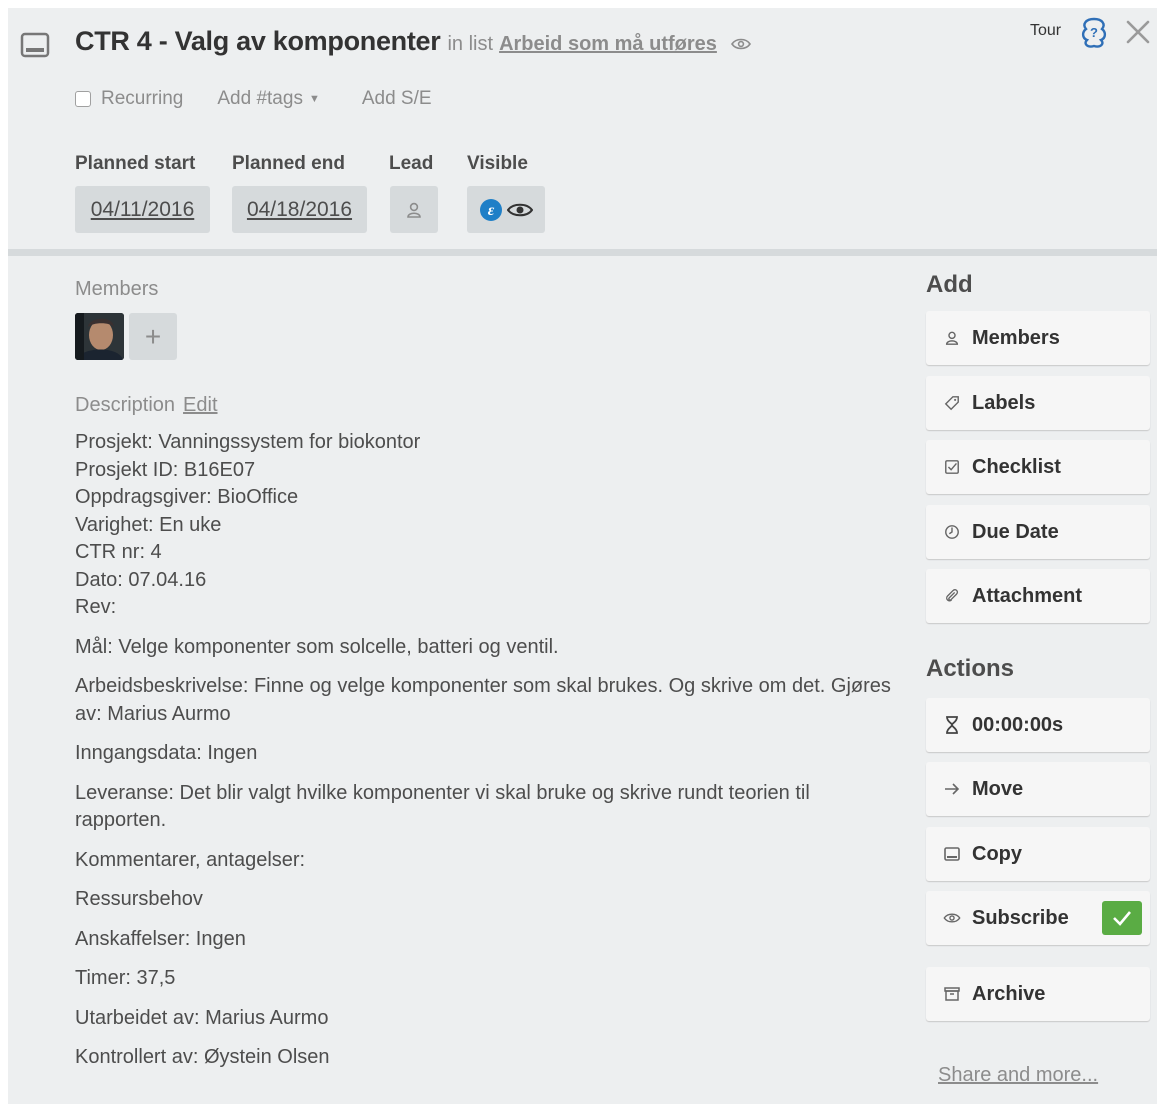  Describe the element at coordinates (200, 405) in the screenshot. I see `description-edit-link: Edit` at that location.